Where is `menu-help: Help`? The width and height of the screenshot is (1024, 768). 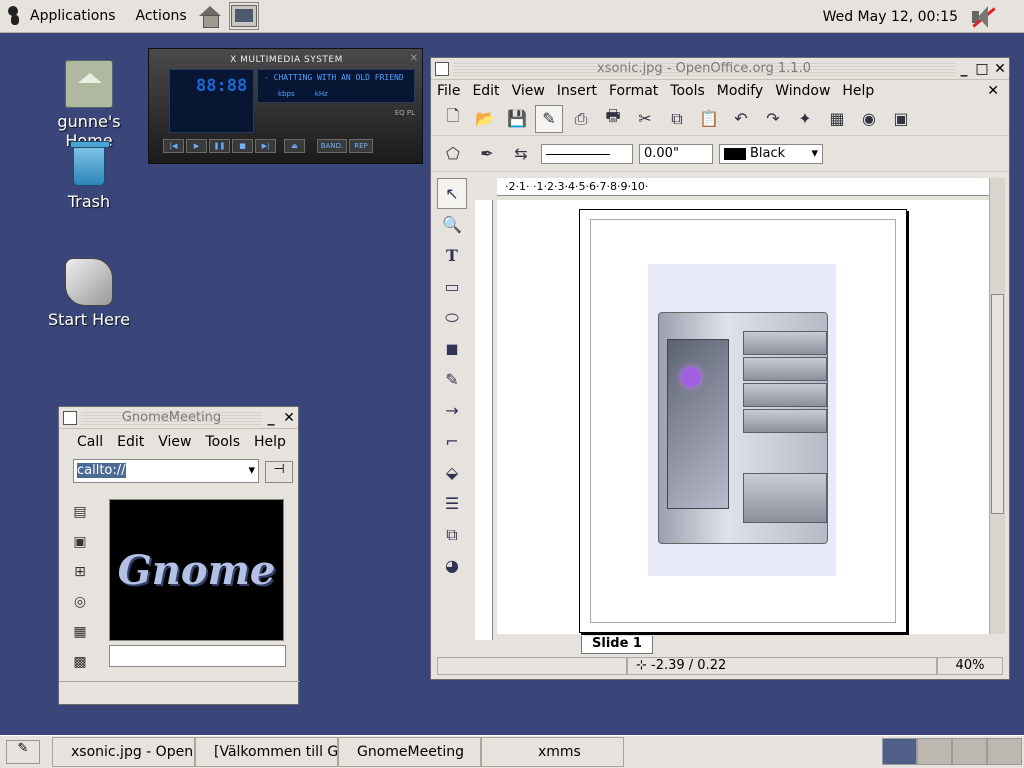
menu-help: Help is located at coordinates (858, 91).